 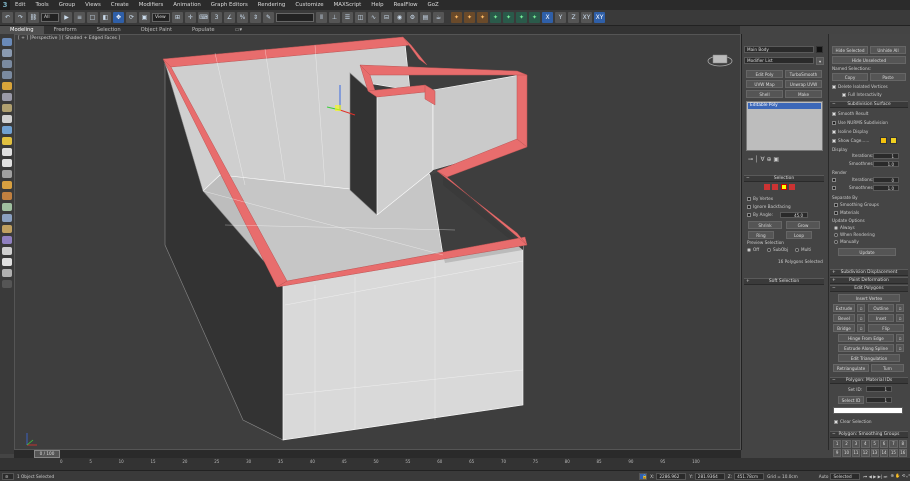 I want to click on lamp-icon, so click(x=7, y=141).